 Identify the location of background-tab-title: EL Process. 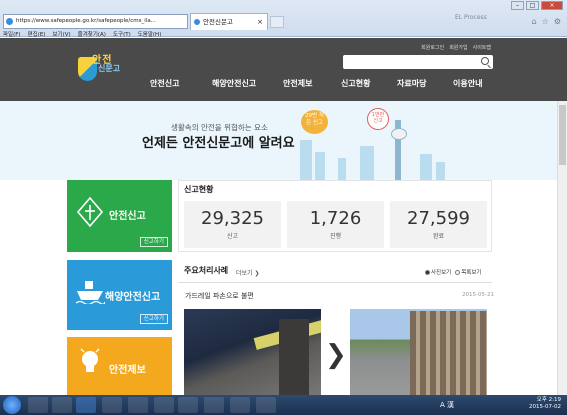
(471, 17).